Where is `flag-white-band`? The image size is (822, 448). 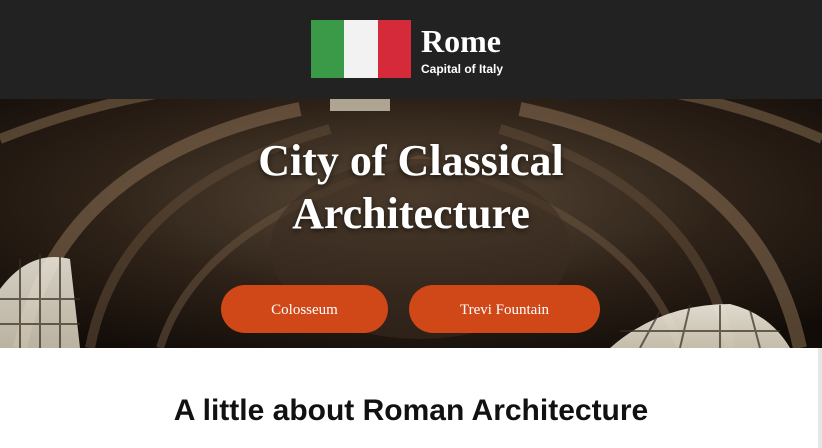
flag-white-band is located at coordinates (361, 49).